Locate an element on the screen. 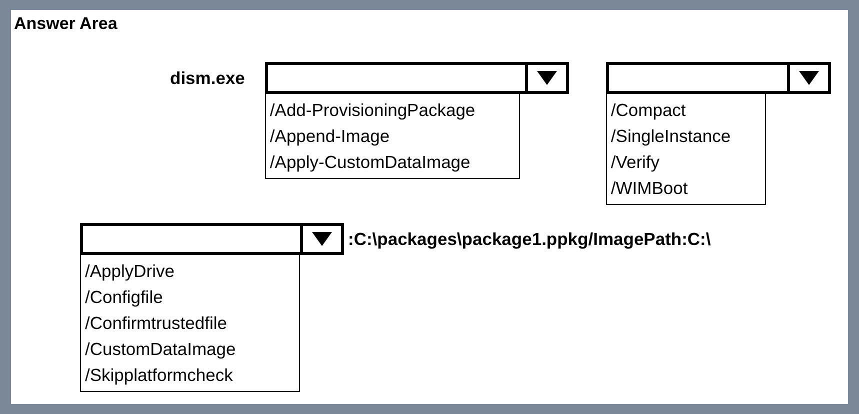 The image size is (859, 414). dropdown-option: /Verify is located at coordinates (681, 162).